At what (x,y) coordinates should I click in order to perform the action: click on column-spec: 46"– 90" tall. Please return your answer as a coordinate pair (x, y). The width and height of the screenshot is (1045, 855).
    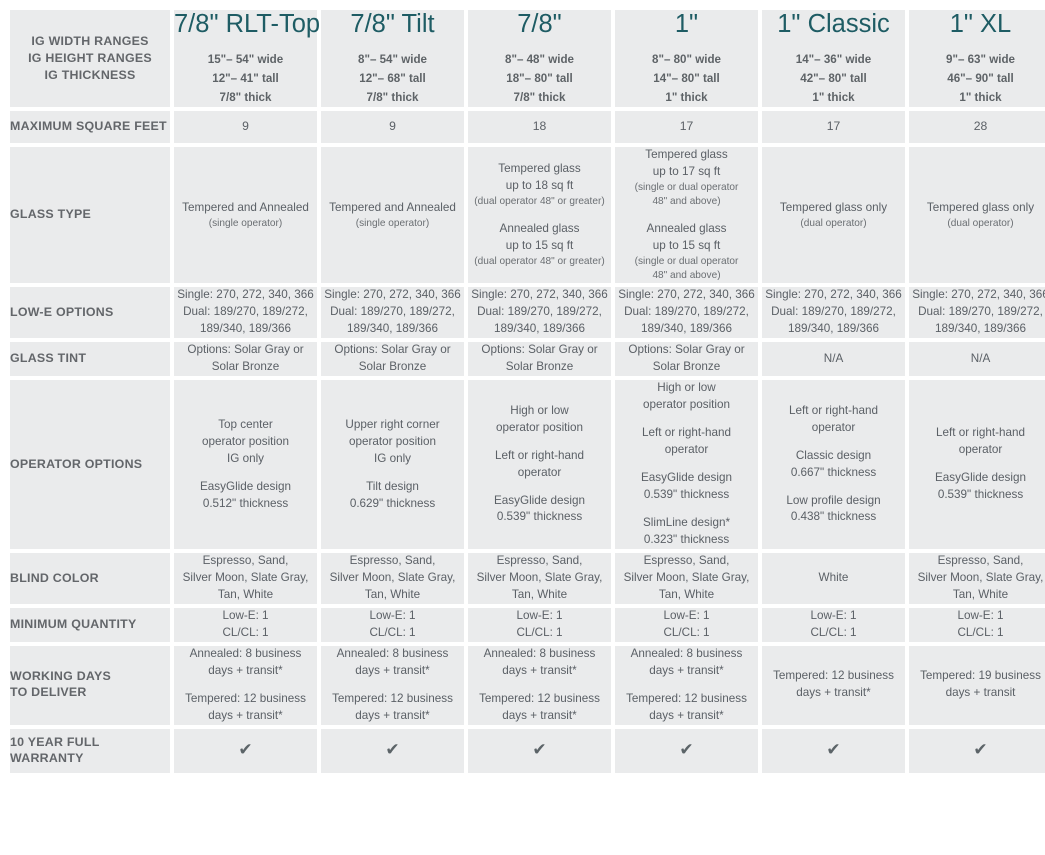
    Looking at the image, I should click on (980, 78).